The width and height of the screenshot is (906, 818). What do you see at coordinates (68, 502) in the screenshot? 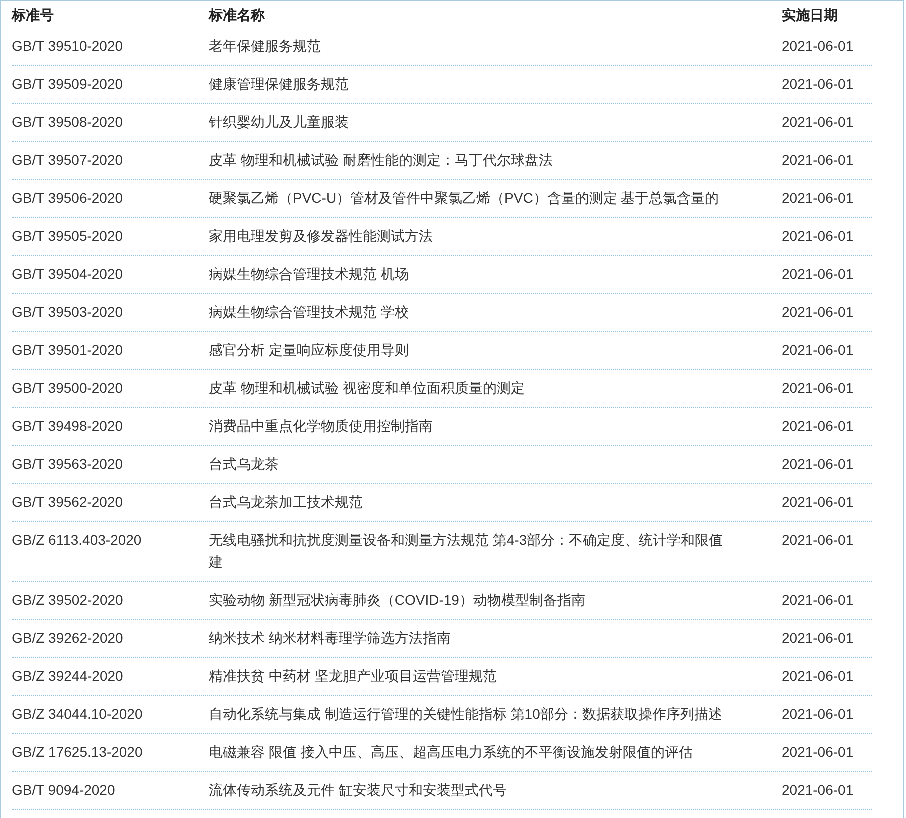
I see `table-cell: GB/T 39562-2020` at bounding box center [68, 502].